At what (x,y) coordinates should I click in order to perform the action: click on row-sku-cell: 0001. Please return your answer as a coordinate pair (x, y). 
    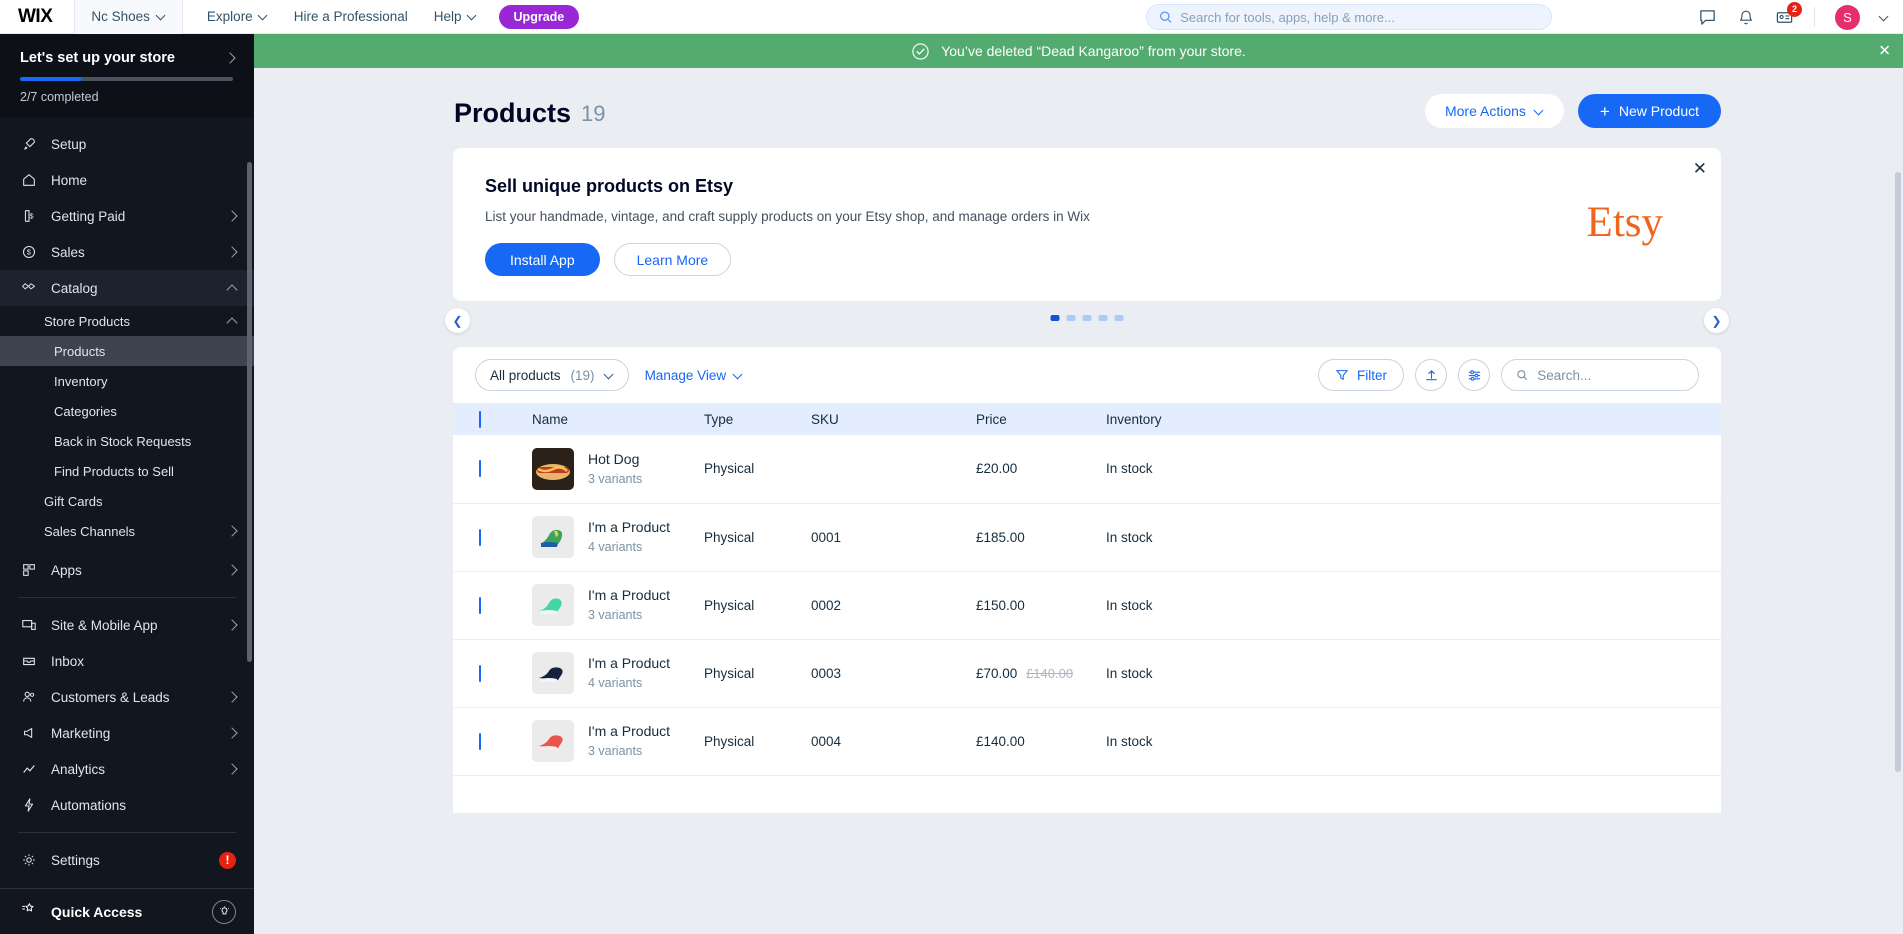
    Looking at the image, I should click on (826, 537).